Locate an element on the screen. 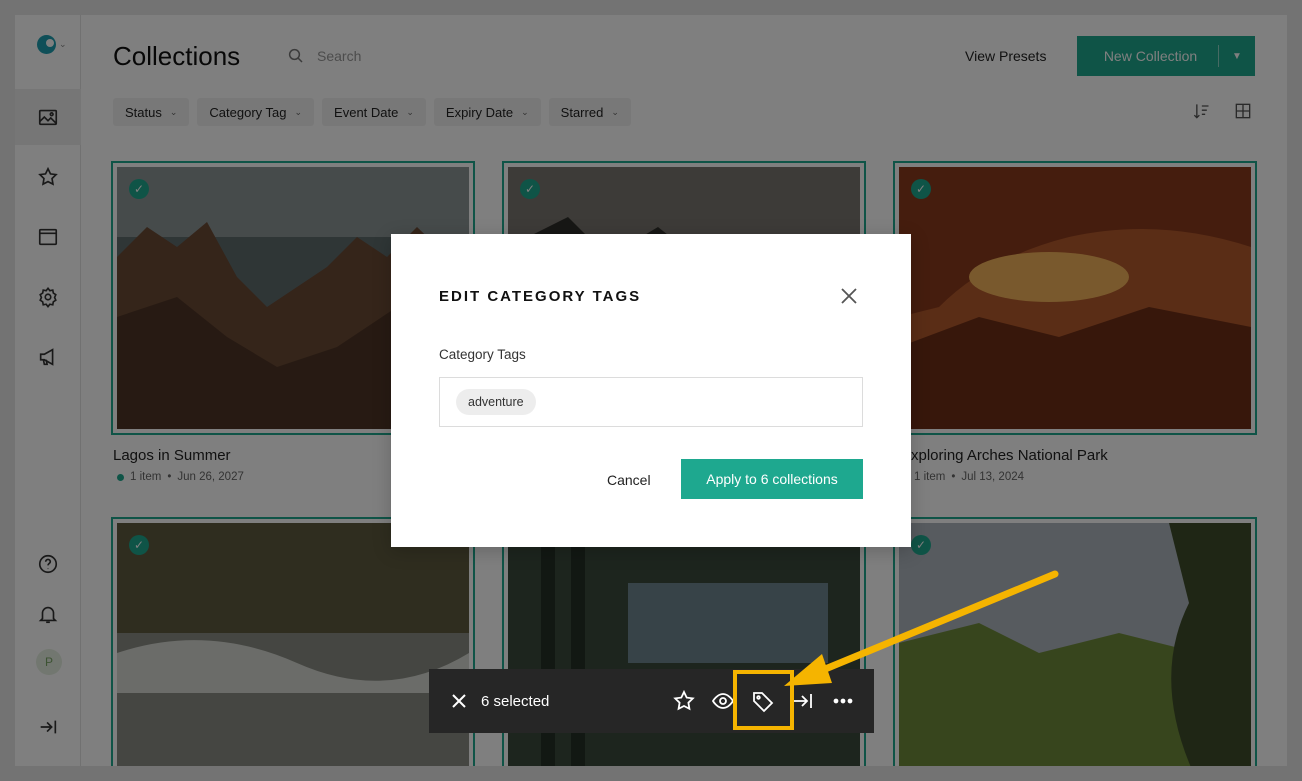 The image size is (1302, 781). highlight-box is located at coordinates (763, 700).